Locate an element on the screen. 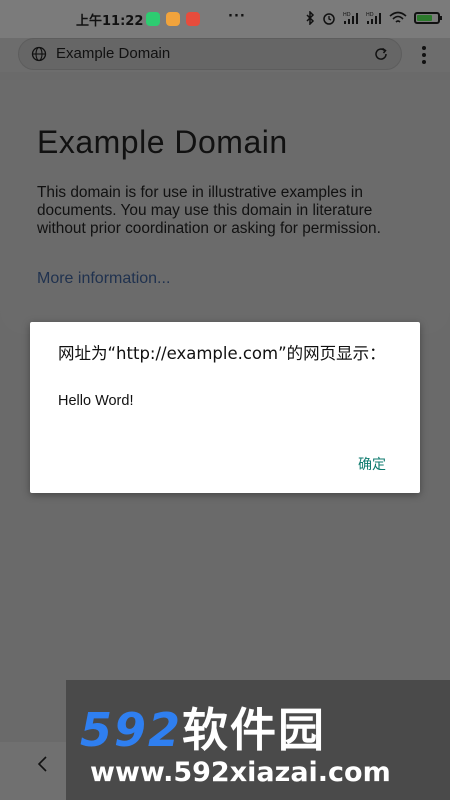 This screenshot has height=800, width=450. status-indicators: HD HD is located at coordinates (374, 18).